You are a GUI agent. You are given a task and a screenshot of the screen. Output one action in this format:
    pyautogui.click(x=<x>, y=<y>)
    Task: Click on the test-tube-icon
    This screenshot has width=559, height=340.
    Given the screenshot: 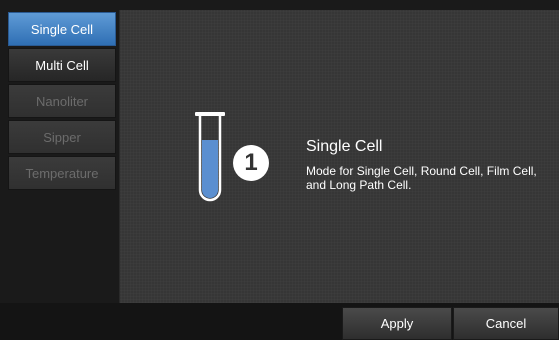 What is the action you would take?
    pyautogui.click(x=210, y=157)
    